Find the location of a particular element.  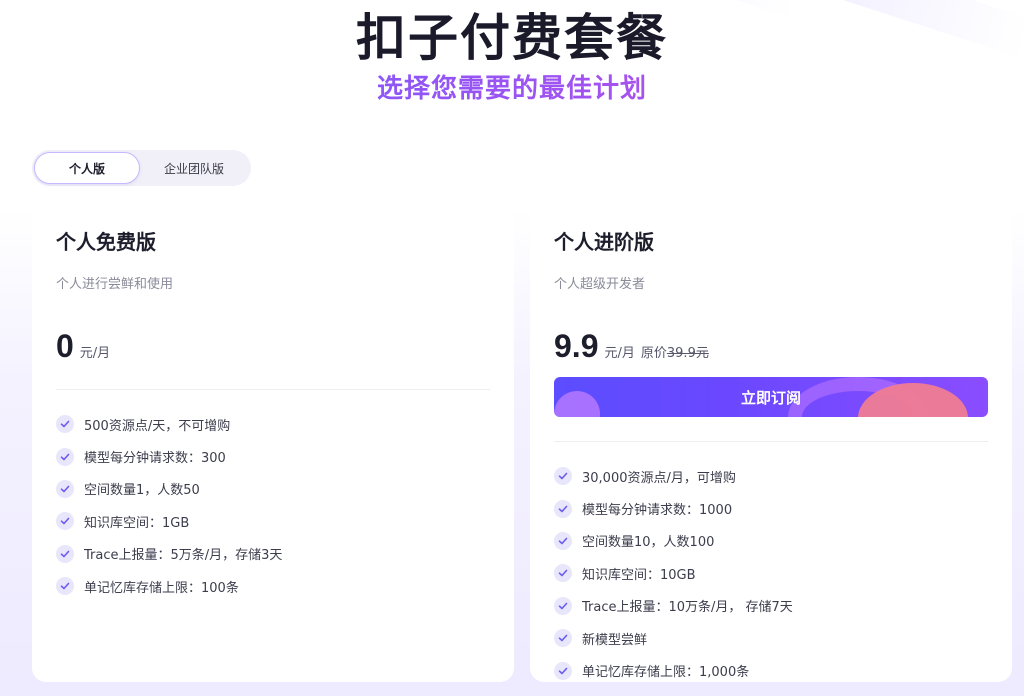

tab-personal: 个人版 is located at coordinates (87, 168).